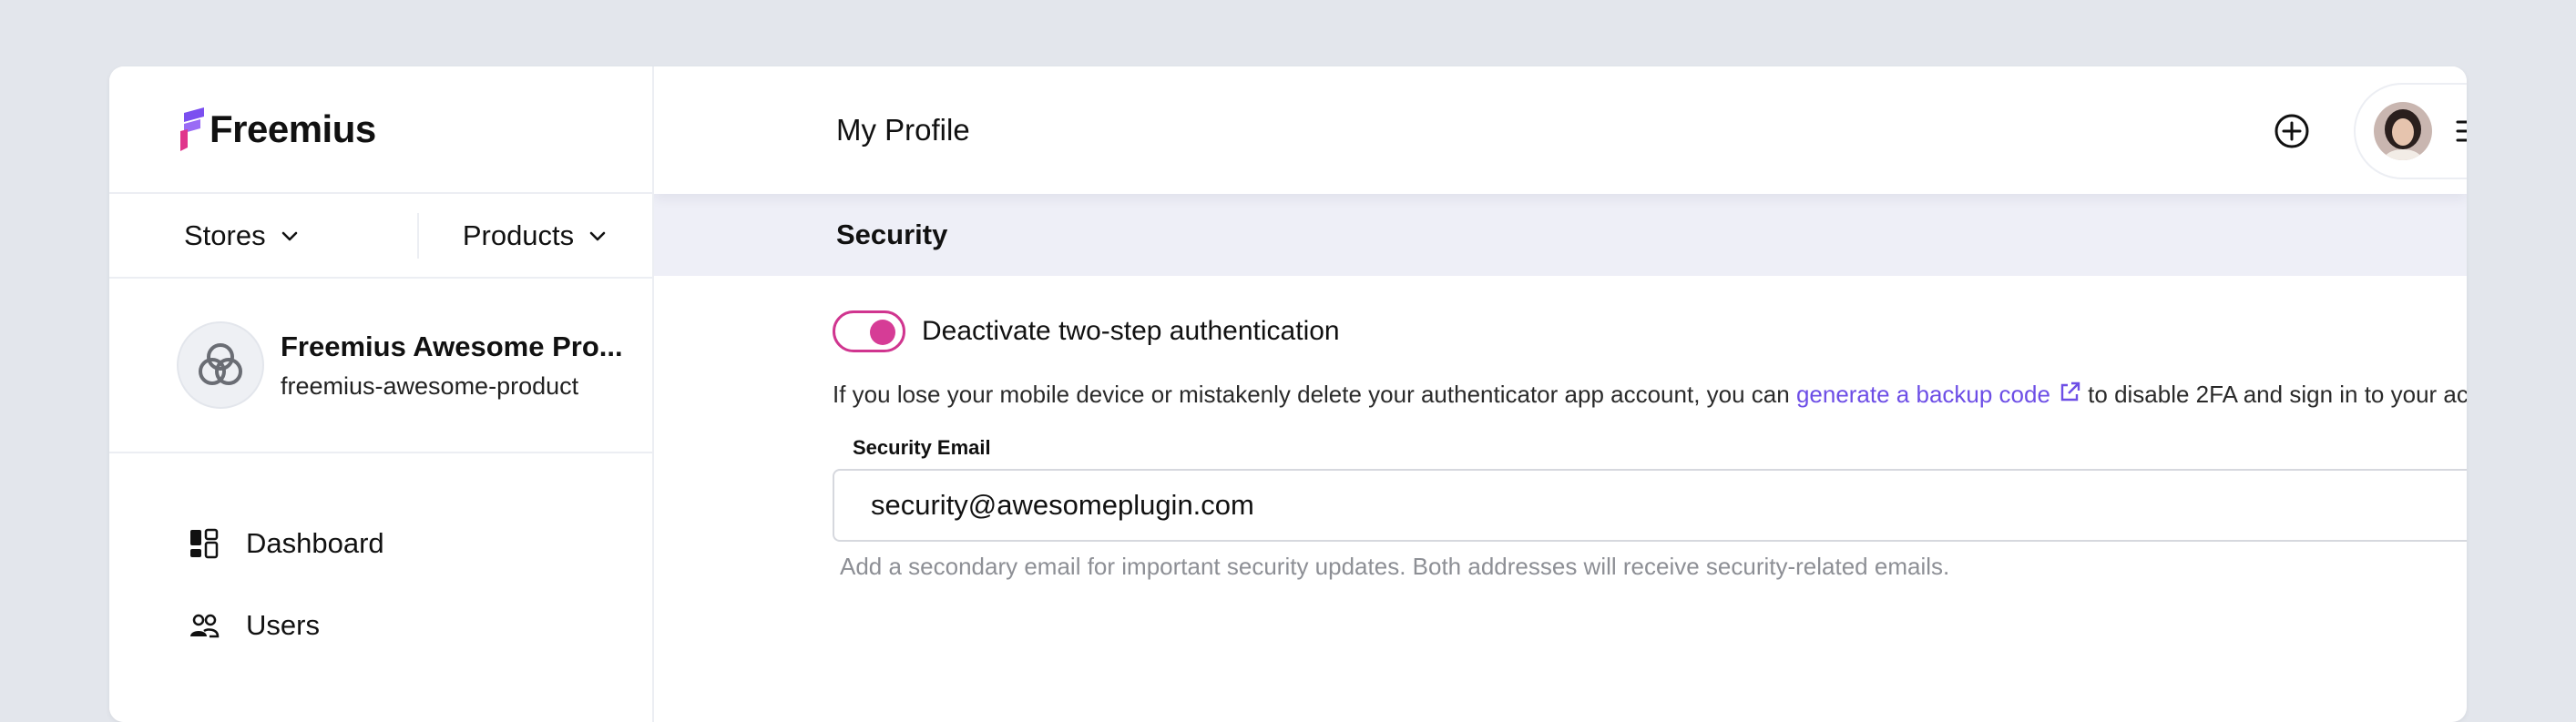  I want to click on security-email-input: security@awesomeplugin.com, so click(1650, 506).